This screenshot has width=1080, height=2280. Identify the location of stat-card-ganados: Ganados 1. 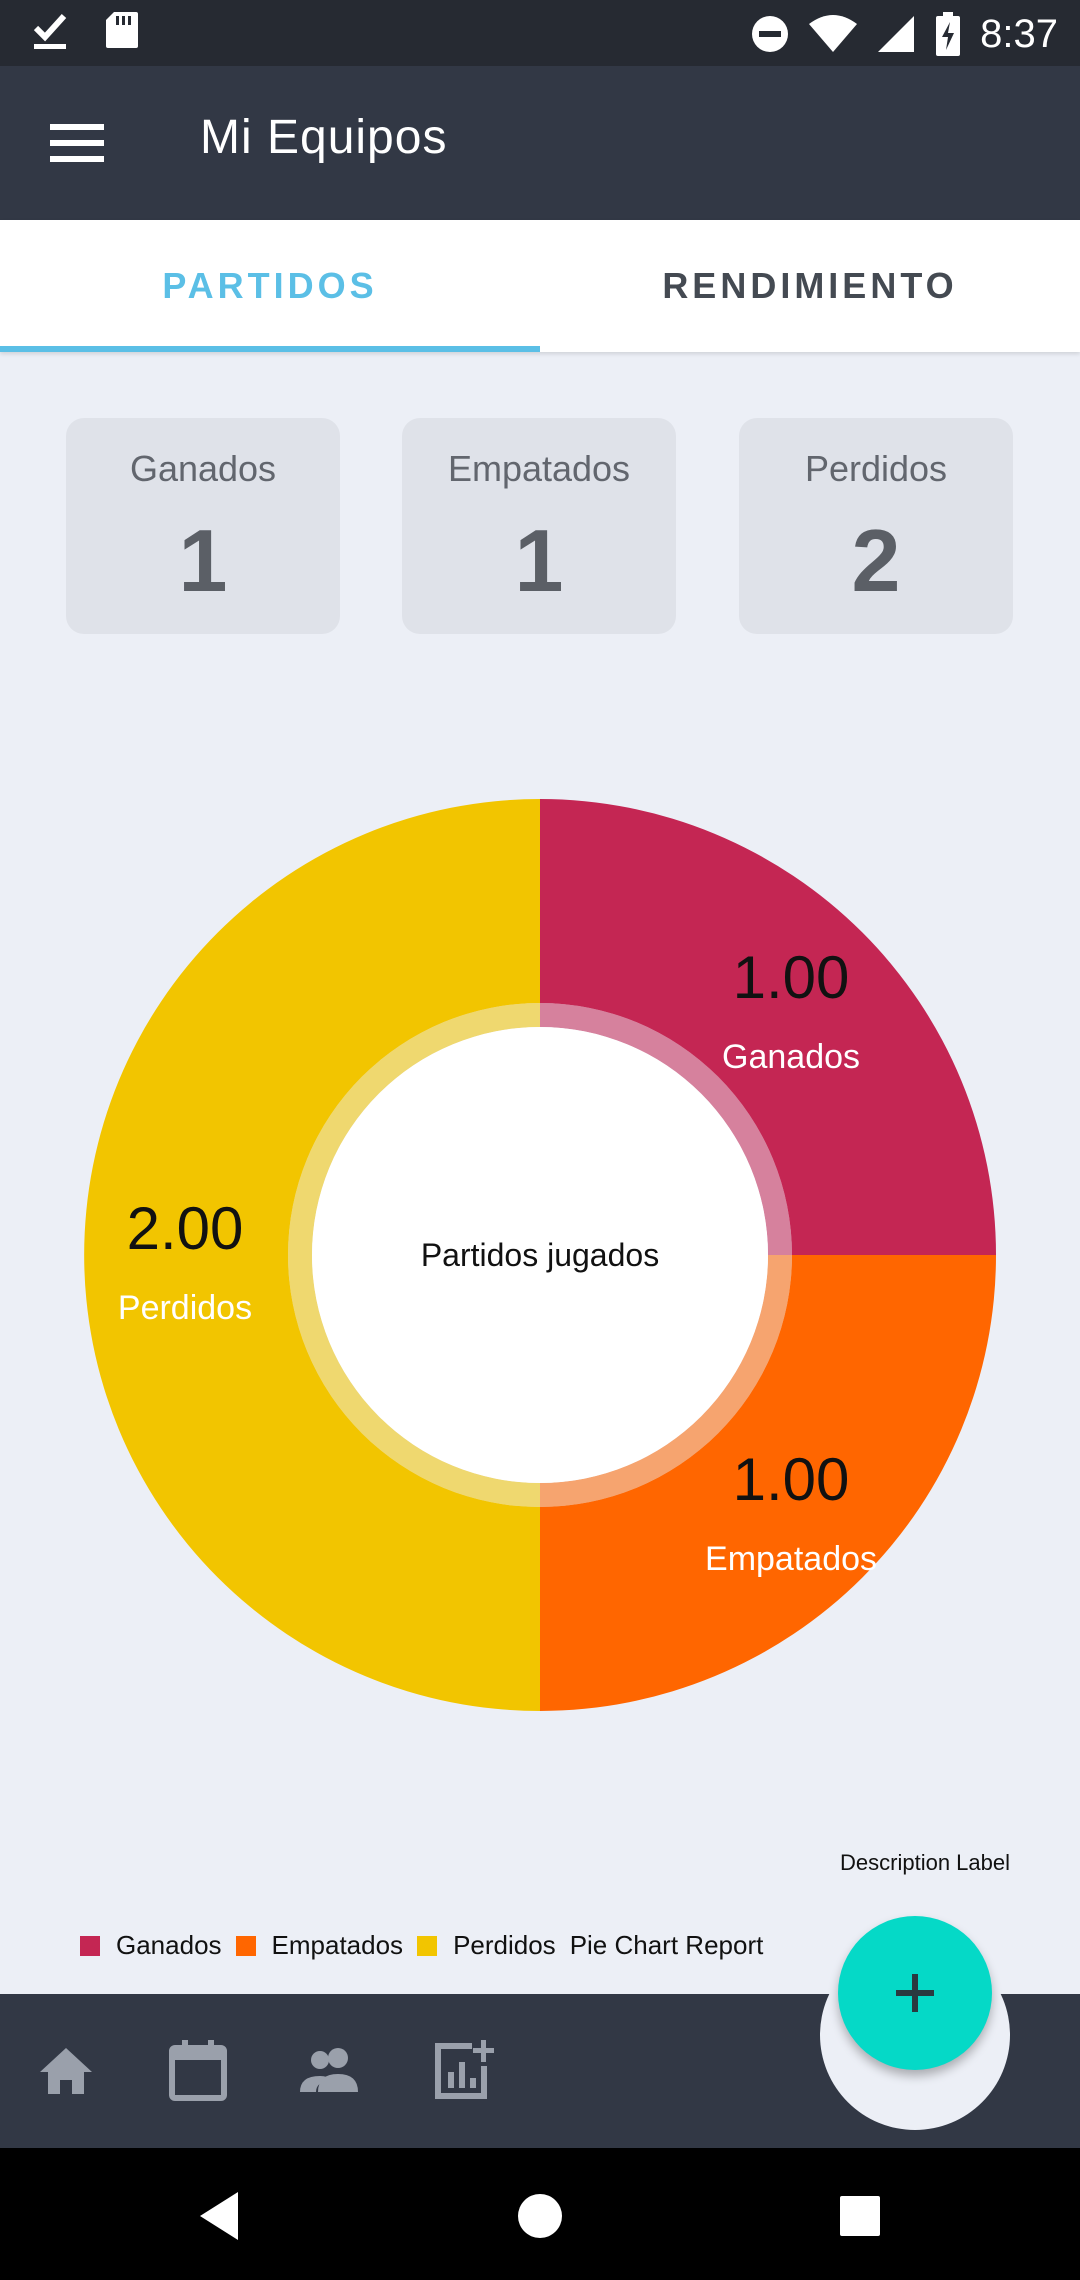
(203, 526).